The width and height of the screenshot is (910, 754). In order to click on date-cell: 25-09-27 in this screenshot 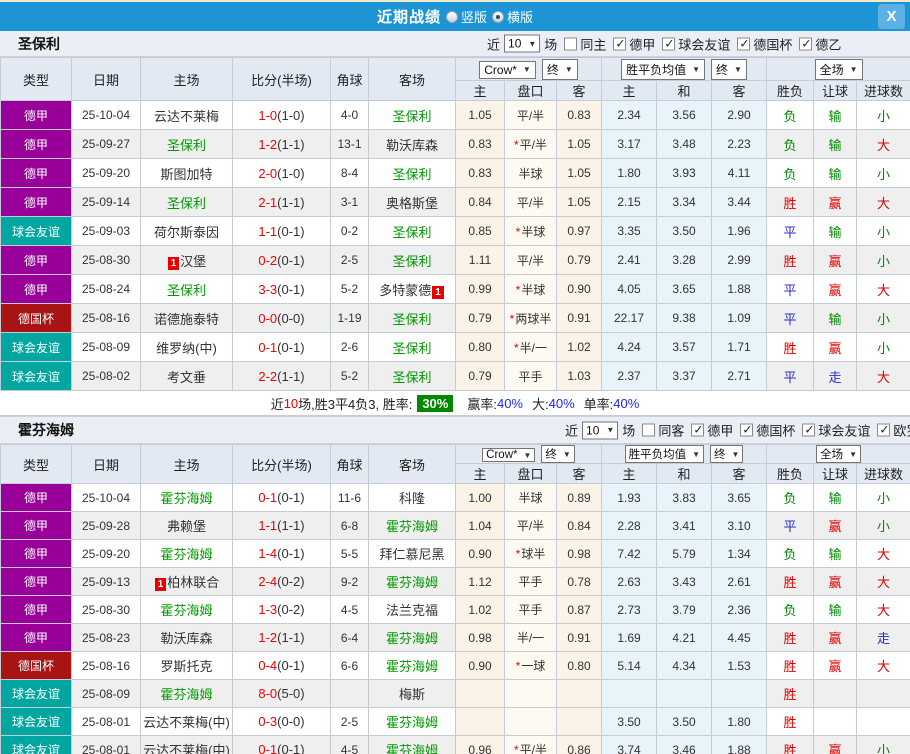, I will do `click(106, 144)`.